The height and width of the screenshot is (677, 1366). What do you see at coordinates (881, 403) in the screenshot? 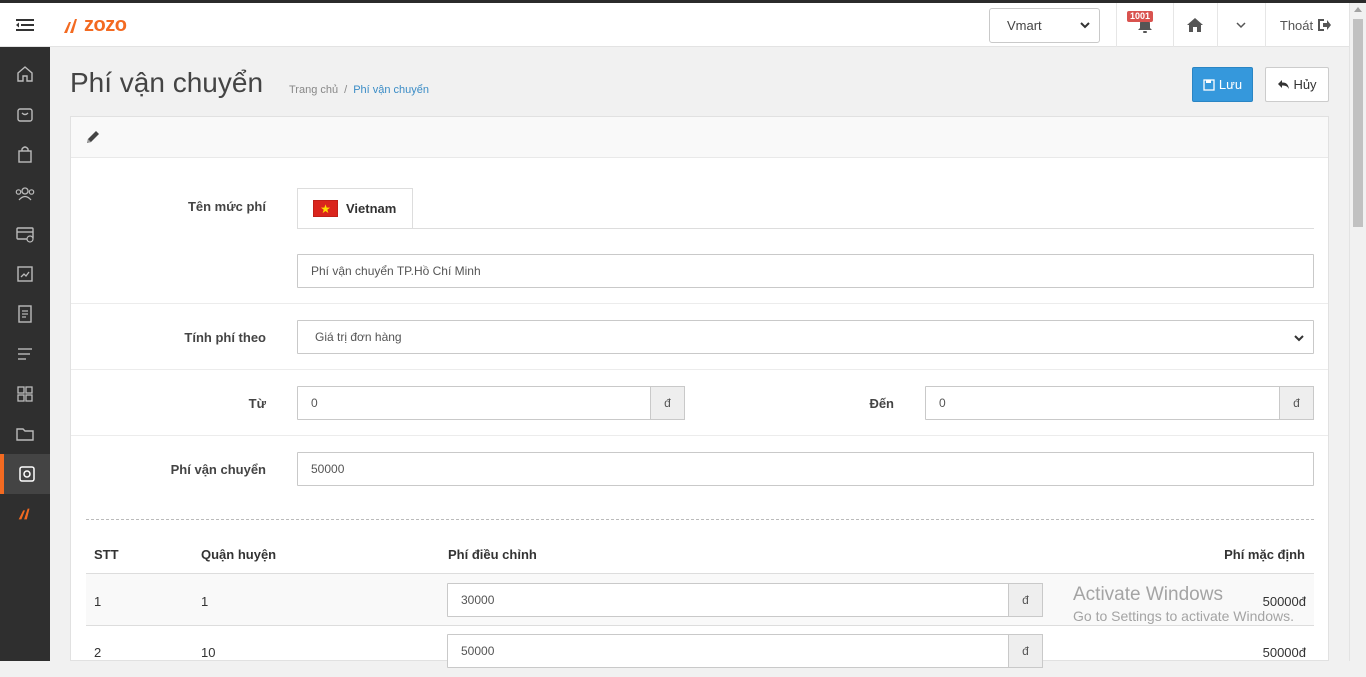
I see `to-label: Đến` at bounding box center [881, 403].